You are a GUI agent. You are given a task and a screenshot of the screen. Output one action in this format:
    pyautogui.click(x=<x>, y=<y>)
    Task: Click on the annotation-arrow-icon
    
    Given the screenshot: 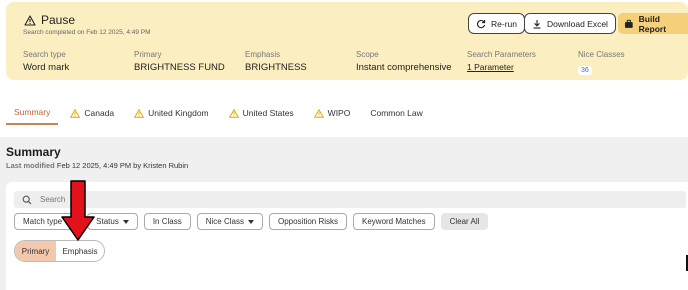 What is the action you would take?
    pyautogui.click(x=78, y=210)
    